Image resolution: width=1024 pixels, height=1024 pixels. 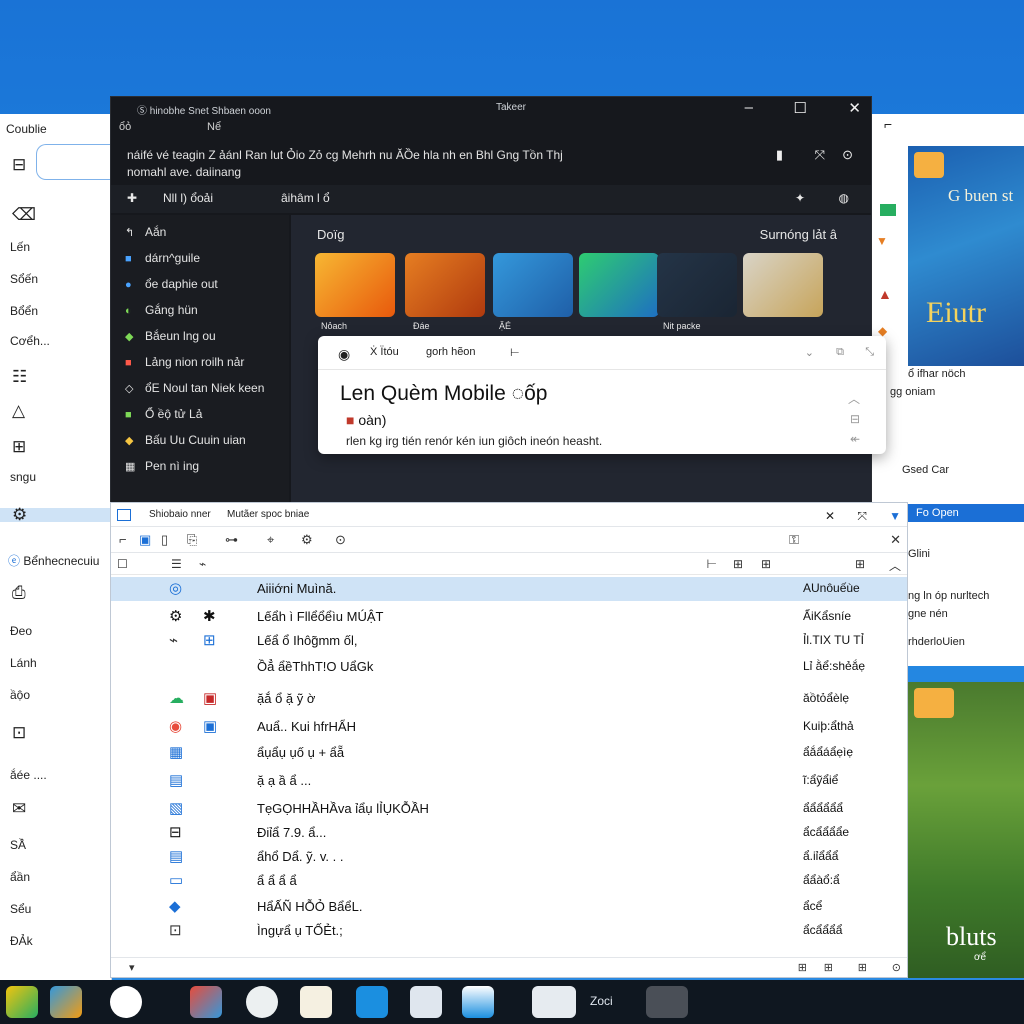 I want to click on list-row: ◆ HẩẤÑ HỖỎ BẩểL. ẩcể, so click(x=509, y=907).